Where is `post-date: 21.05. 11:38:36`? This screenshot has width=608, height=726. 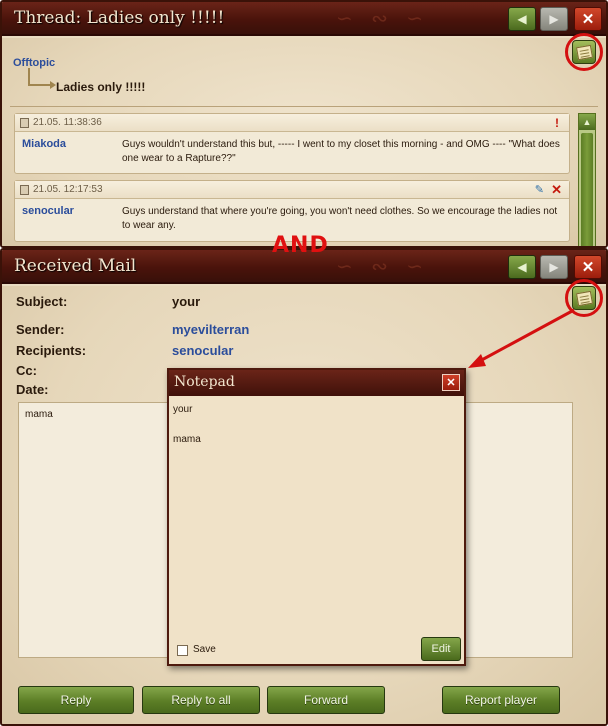
post-date: 21.05. 11:38:36 is located at coordinates (67, 122).